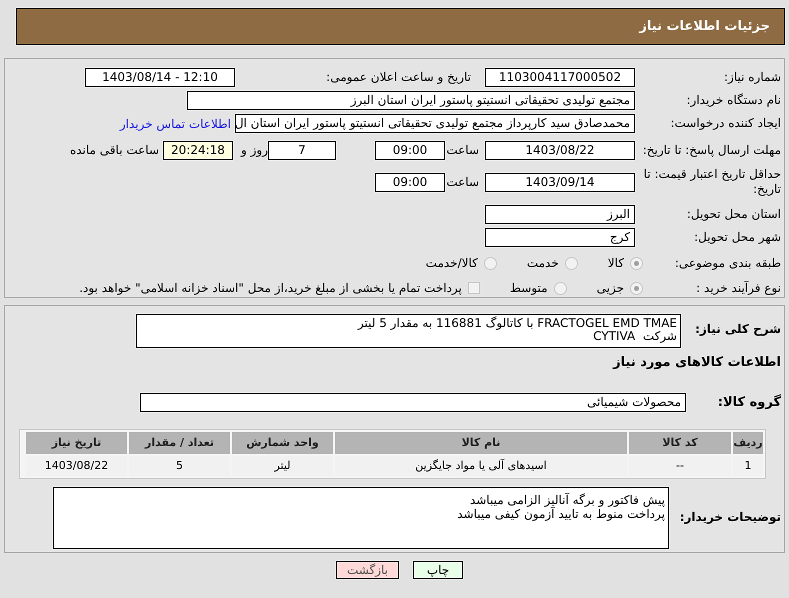 The width and height of the screenshot is (789, 598). I want to click on print-button: چاپ, so click(438, 570).